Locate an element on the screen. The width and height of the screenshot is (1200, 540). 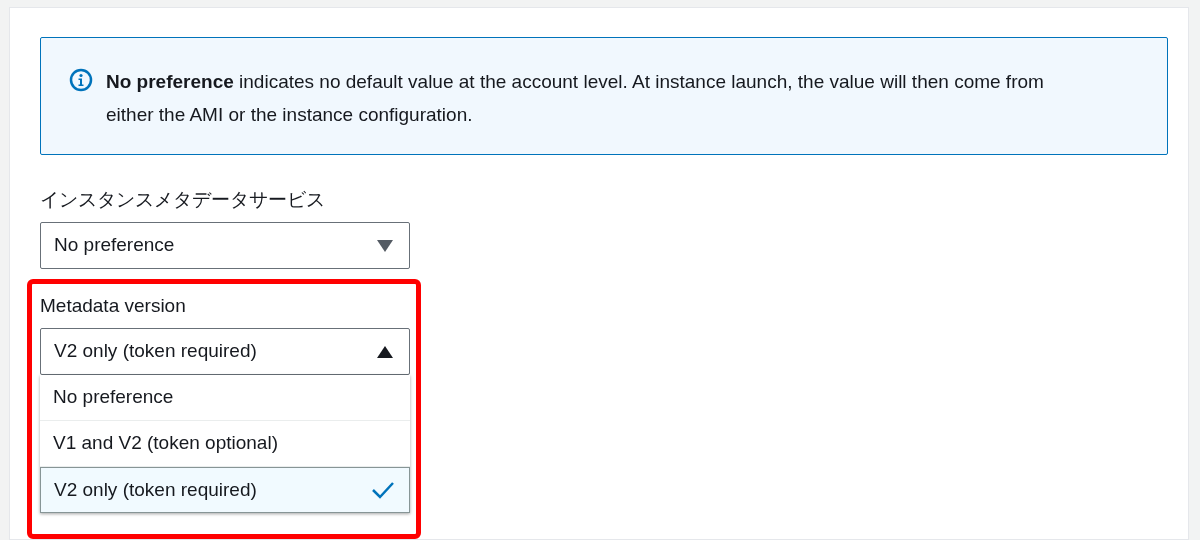
caret-up-icon is located at coordinates (385, 351).